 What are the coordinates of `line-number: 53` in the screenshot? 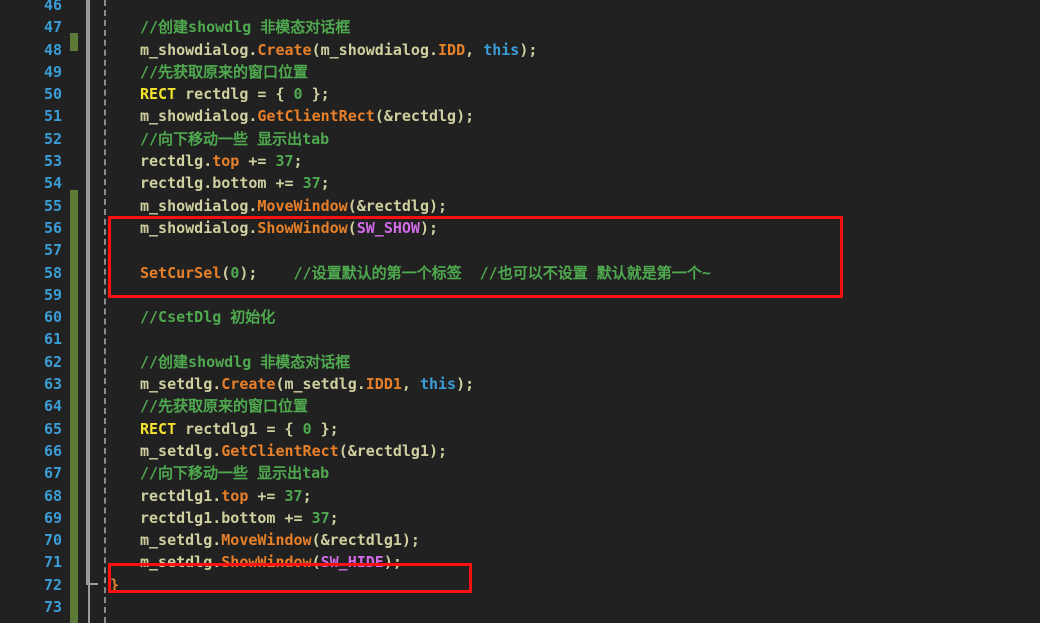 It's located at (52, 161).